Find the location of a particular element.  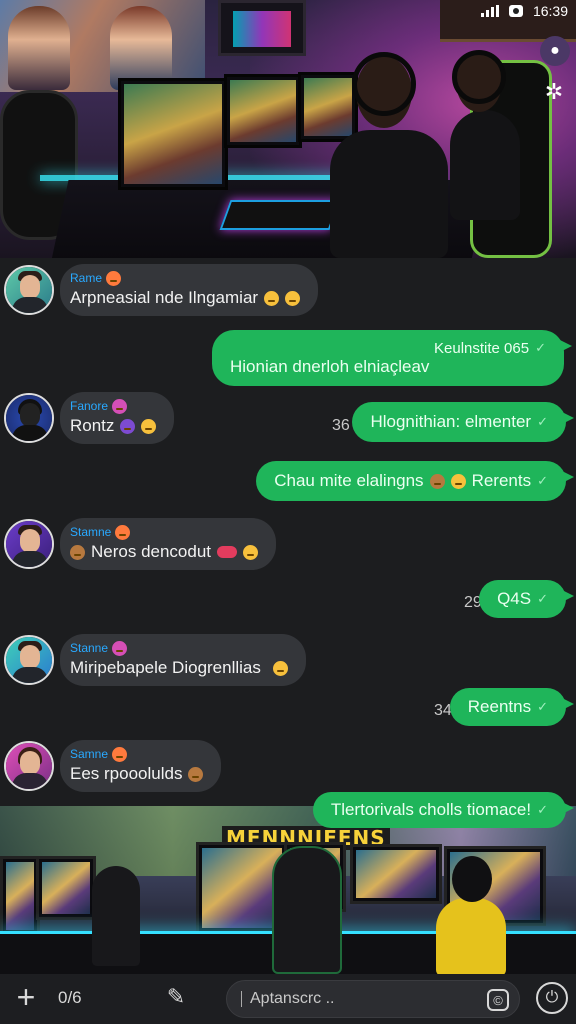

incoming-message: Stanne Miripebapele Diogrenllias is located at coordinates (155, 660).